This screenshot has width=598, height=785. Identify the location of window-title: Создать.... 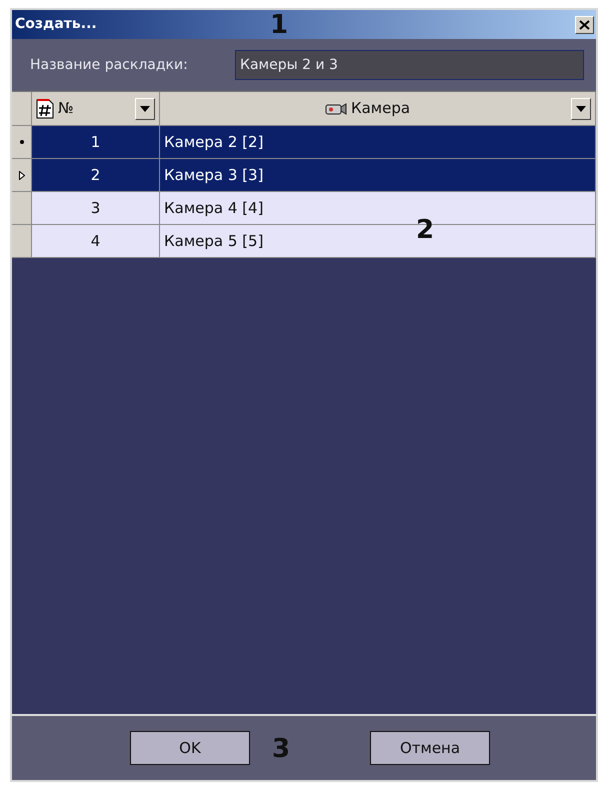
(56, 24).